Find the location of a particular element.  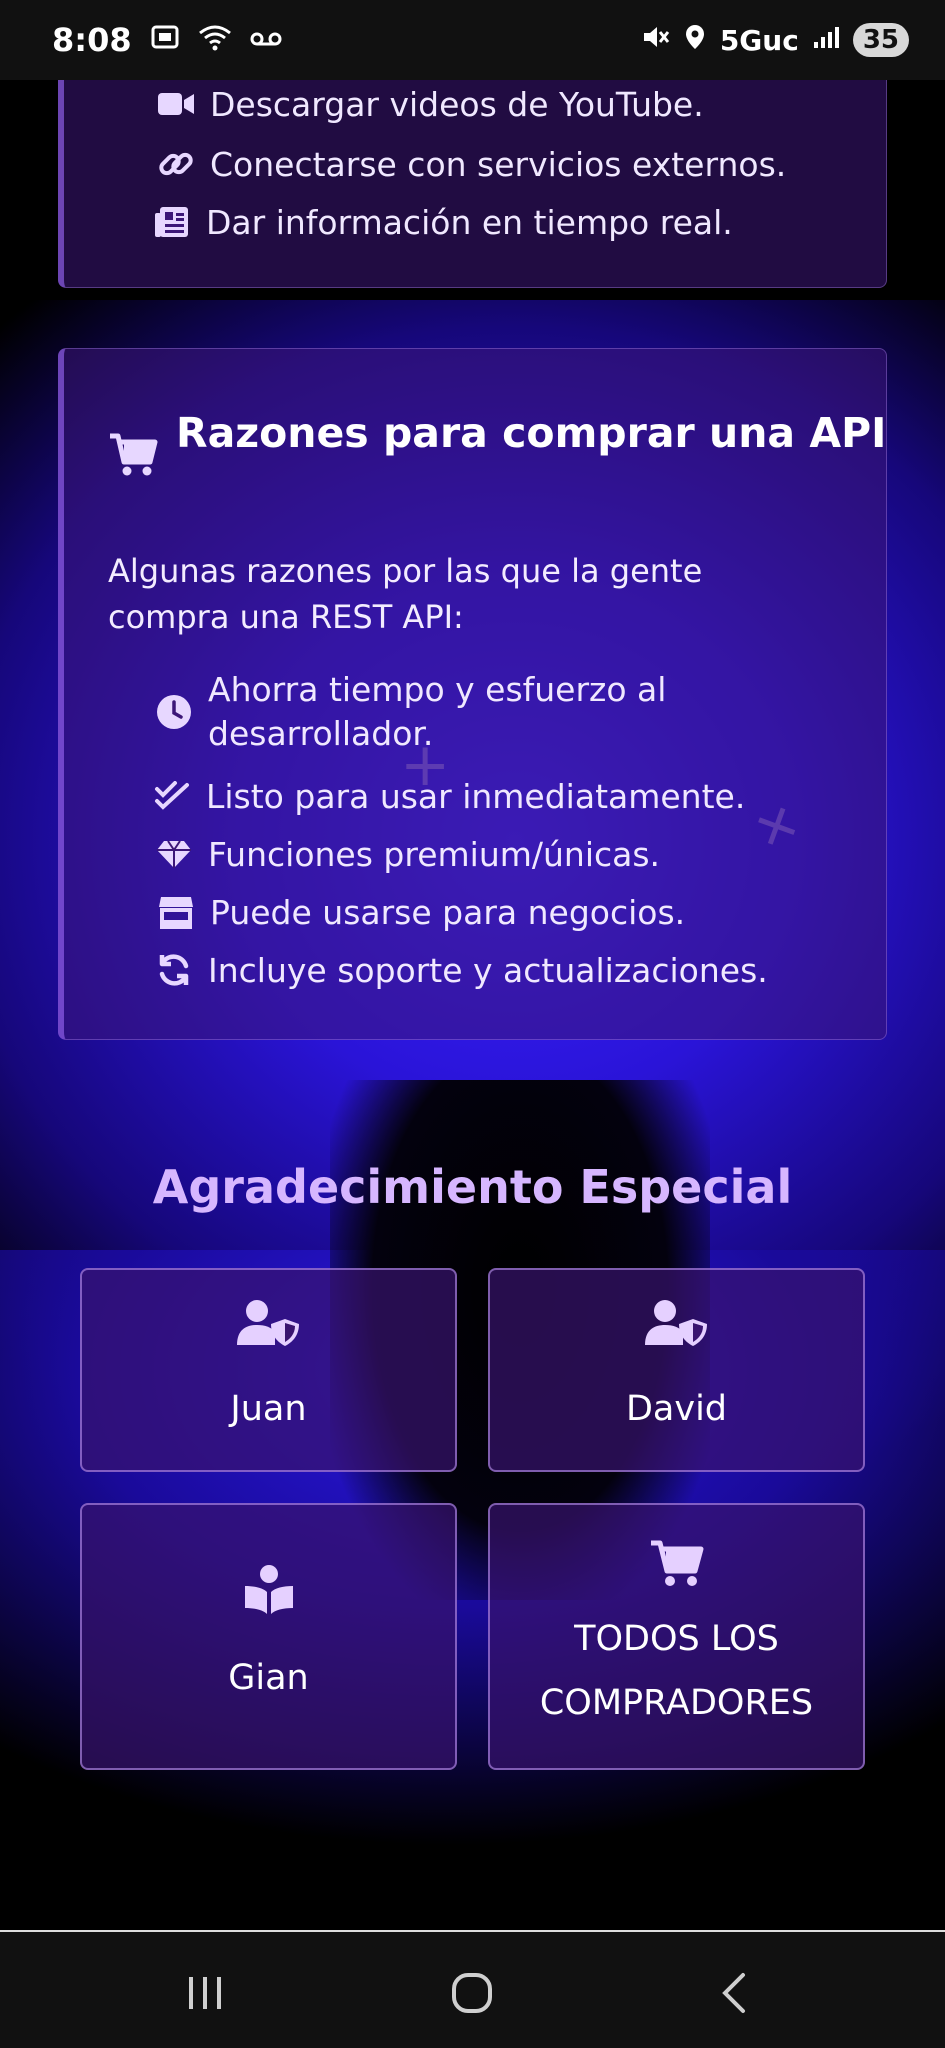

feature-item-connect: Conectarse con servicios externos. is located at coordinates (471, 164).